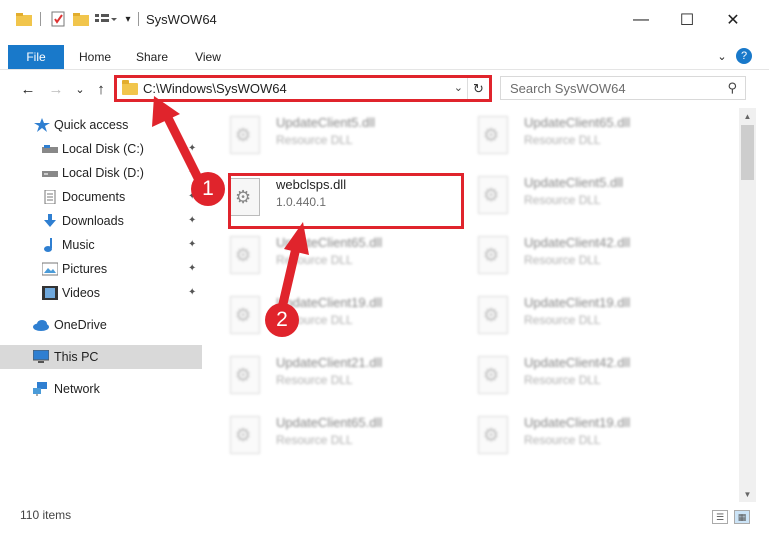  Describe the element at coordinates (58, 19) in the screenshot. I see `properties-icon` at that location.